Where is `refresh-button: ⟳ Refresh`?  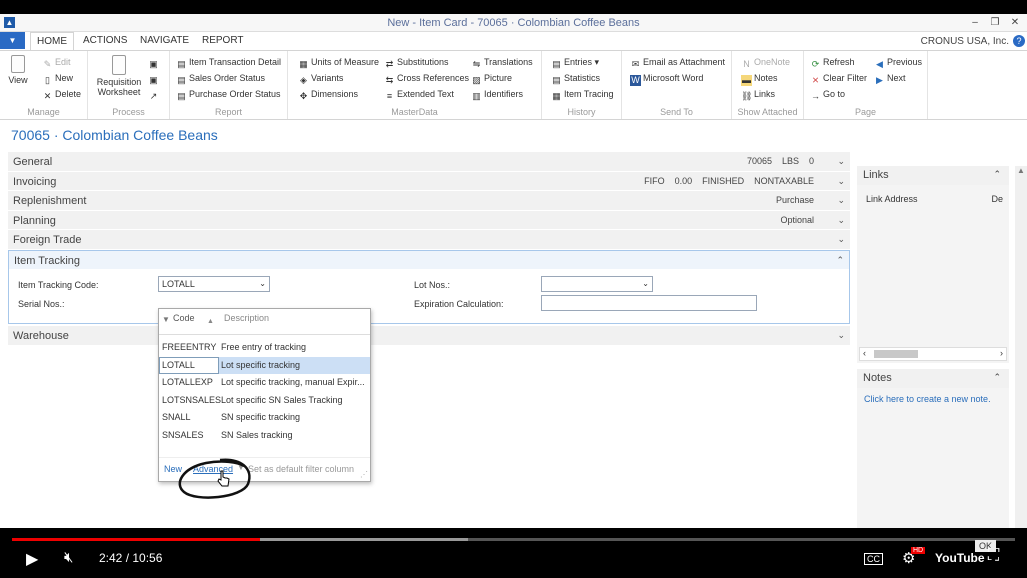 refresh-button: ⟳ Refresh is located at coordinates (832, 62).